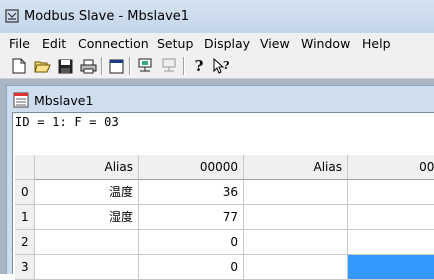  I want to click on row-header: 2, so click(25, 242).